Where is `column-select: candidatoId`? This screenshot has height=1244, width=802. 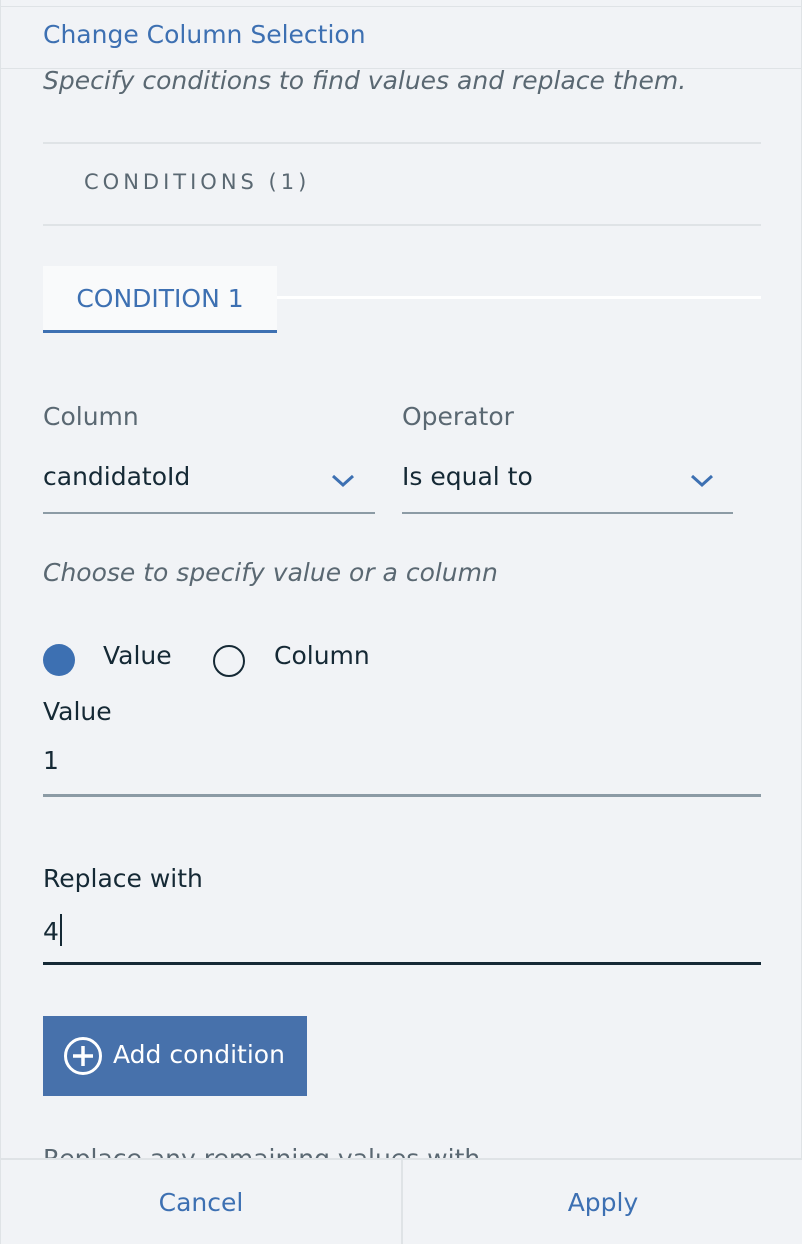
column-select: candidatoId is located at coordinates (209, 488).